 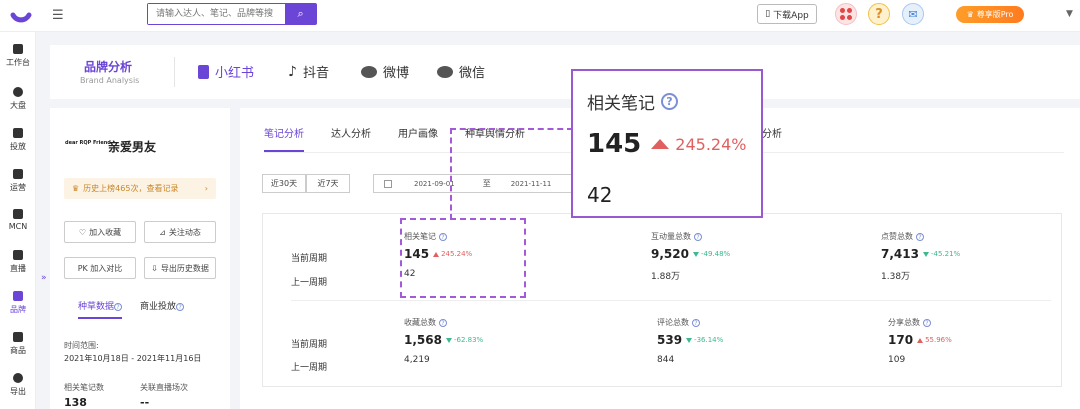 I want to click on rail-item-operation: 运营, so click(x=18, y=181).